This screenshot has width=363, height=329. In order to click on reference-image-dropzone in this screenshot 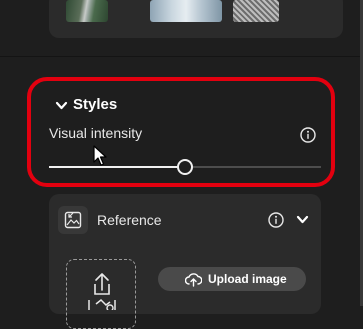, I will do `click(101, 294)`.